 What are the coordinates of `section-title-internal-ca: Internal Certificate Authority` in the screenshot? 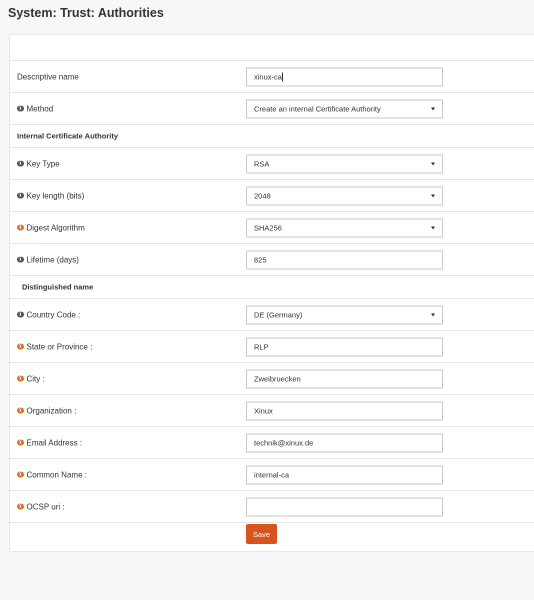 It's located at (67, 136).